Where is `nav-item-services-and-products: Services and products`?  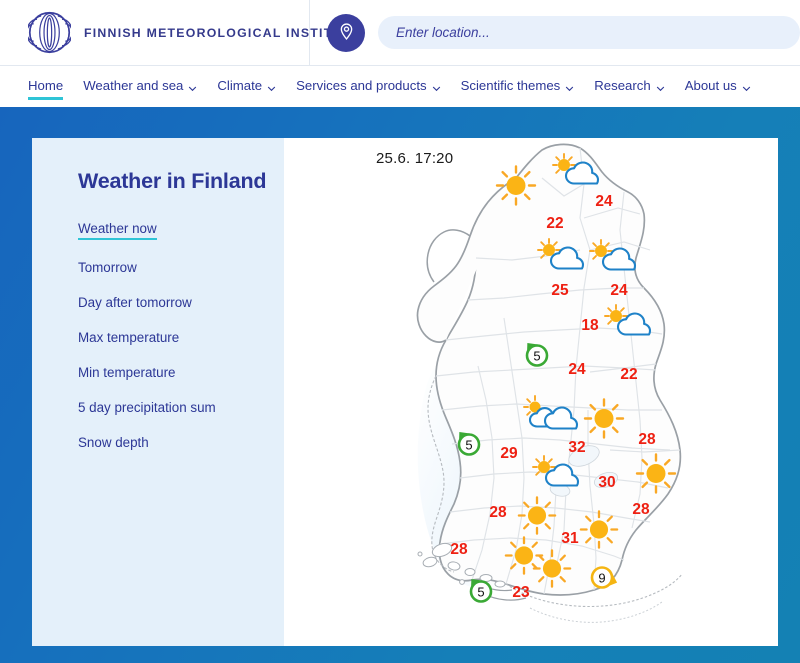 nav-item-services-and-products: Services and products is located at coordinates (368, 86).